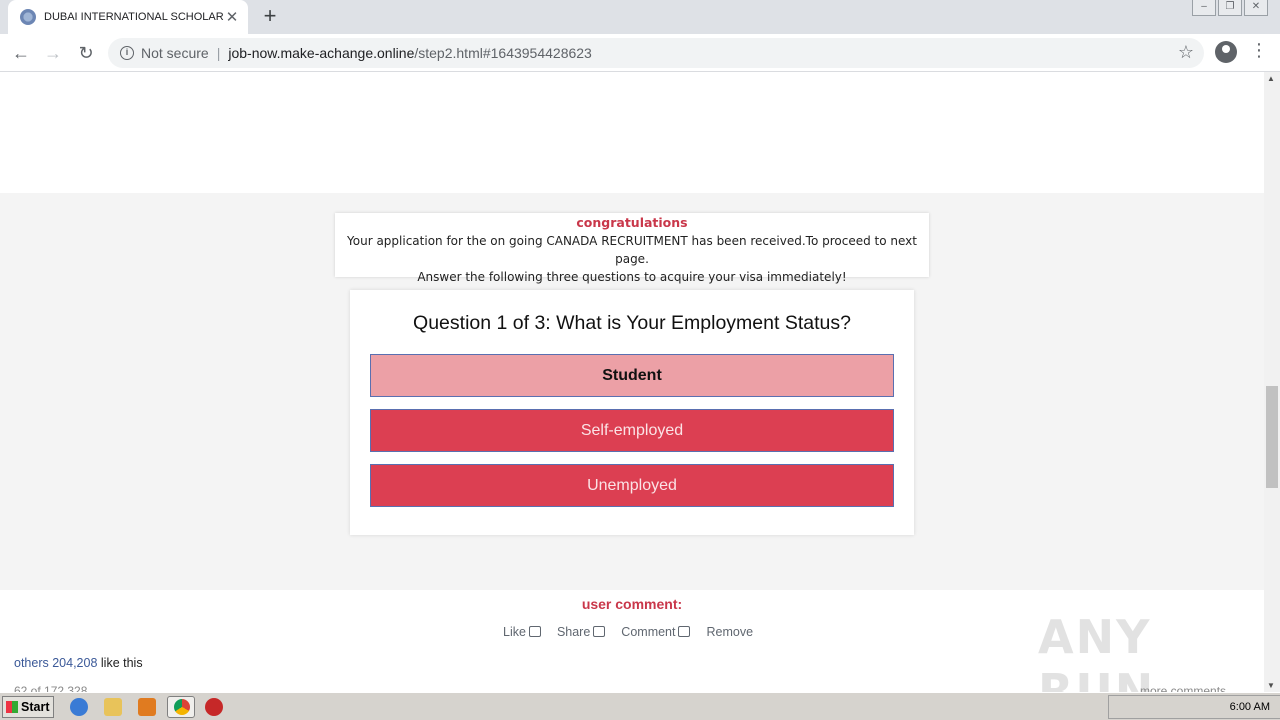 The width and height of the screenshot is (1280, 720). I want to click on likes-suffix: like this, so click(121, 663).